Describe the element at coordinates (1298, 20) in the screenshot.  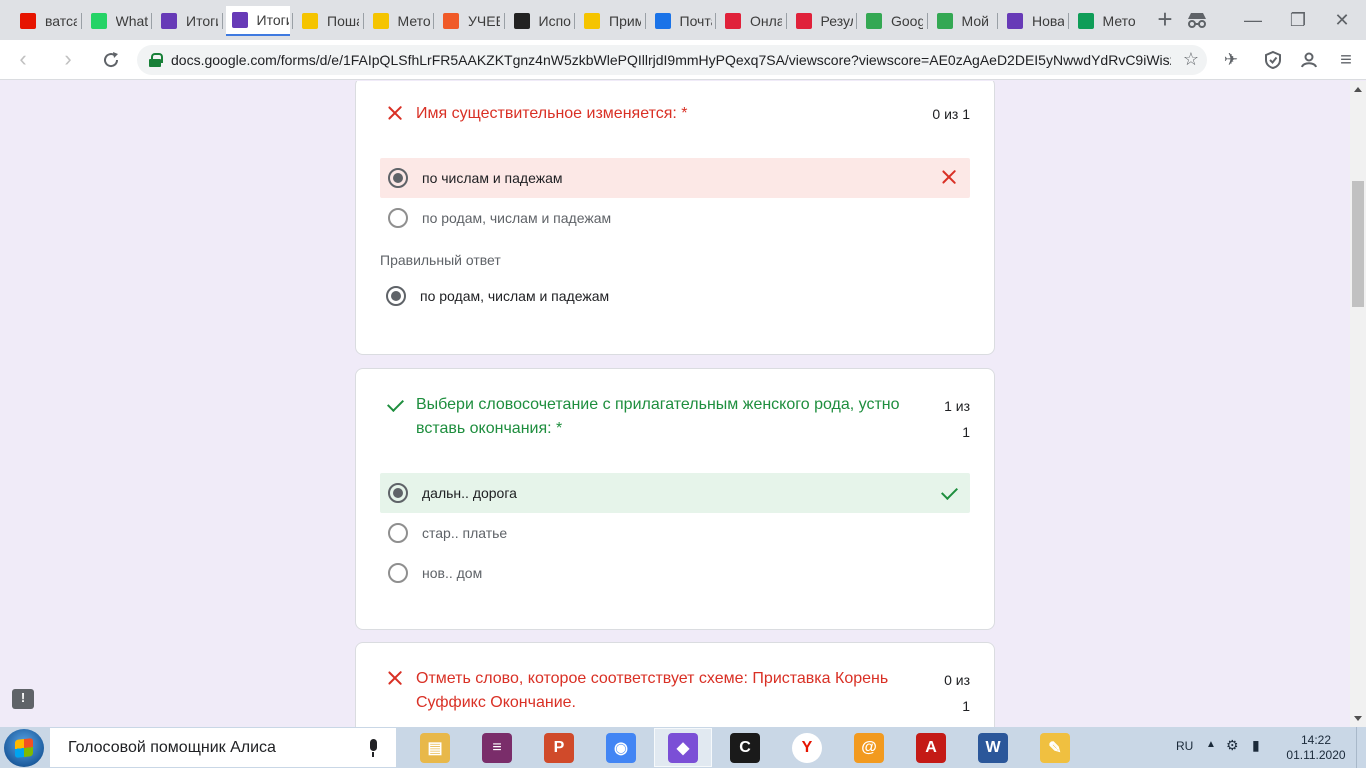
I see `restore-icon: ❐` at that location.